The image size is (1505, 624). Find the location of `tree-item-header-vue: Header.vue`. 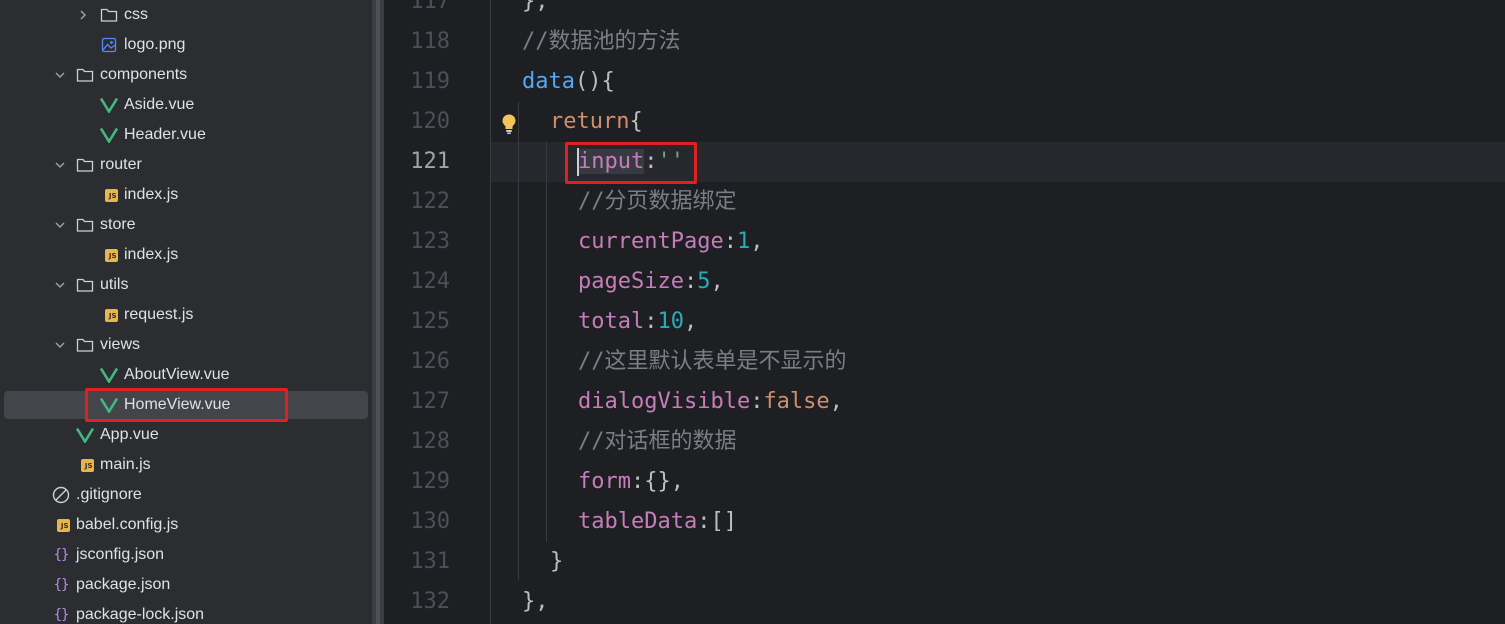

tree-item-header-vue: Header.vue is located at coordinates (186, 135).